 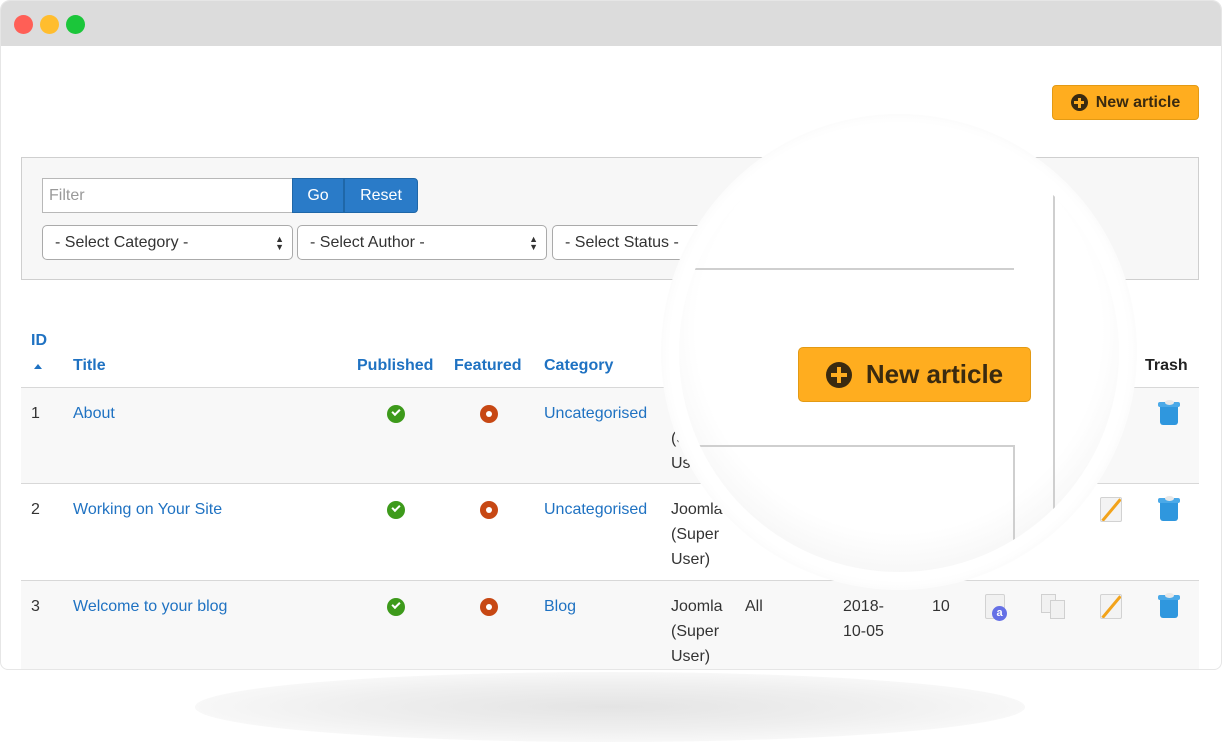 I want to click on row-title-link: Working on Your Site, so click(x=147, y=509).